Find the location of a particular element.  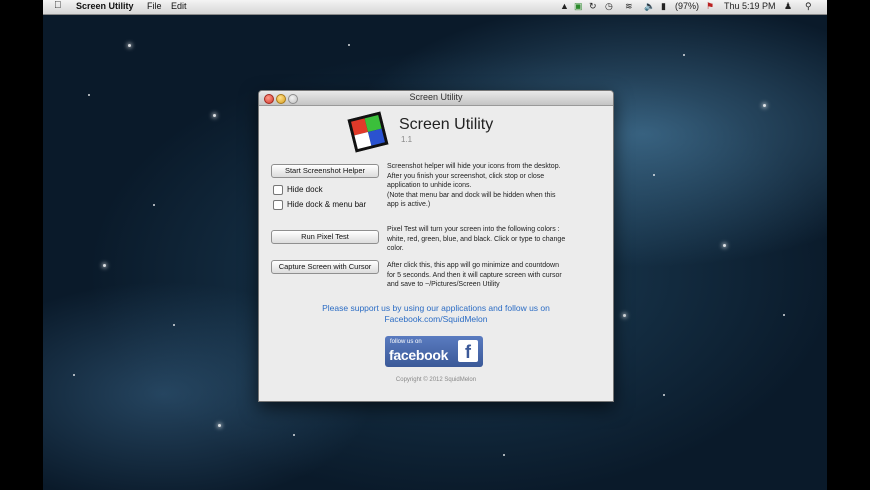

hide-dock-label: Hide dock is located at coordinates (305, 190).